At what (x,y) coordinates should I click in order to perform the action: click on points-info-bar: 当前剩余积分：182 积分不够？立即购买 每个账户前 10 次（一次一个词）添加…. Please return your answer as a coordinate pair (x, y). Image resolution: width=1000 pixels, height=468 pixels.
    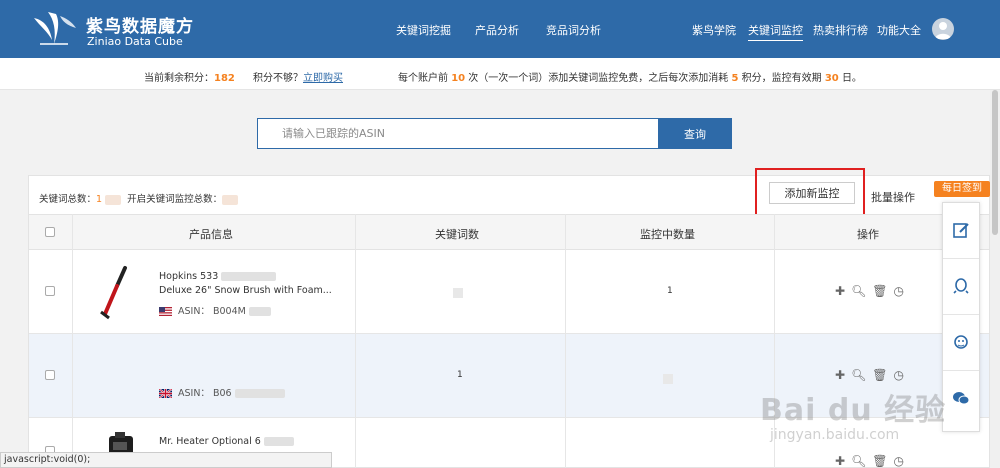
    Looking at the image, I should click on (500, 74).